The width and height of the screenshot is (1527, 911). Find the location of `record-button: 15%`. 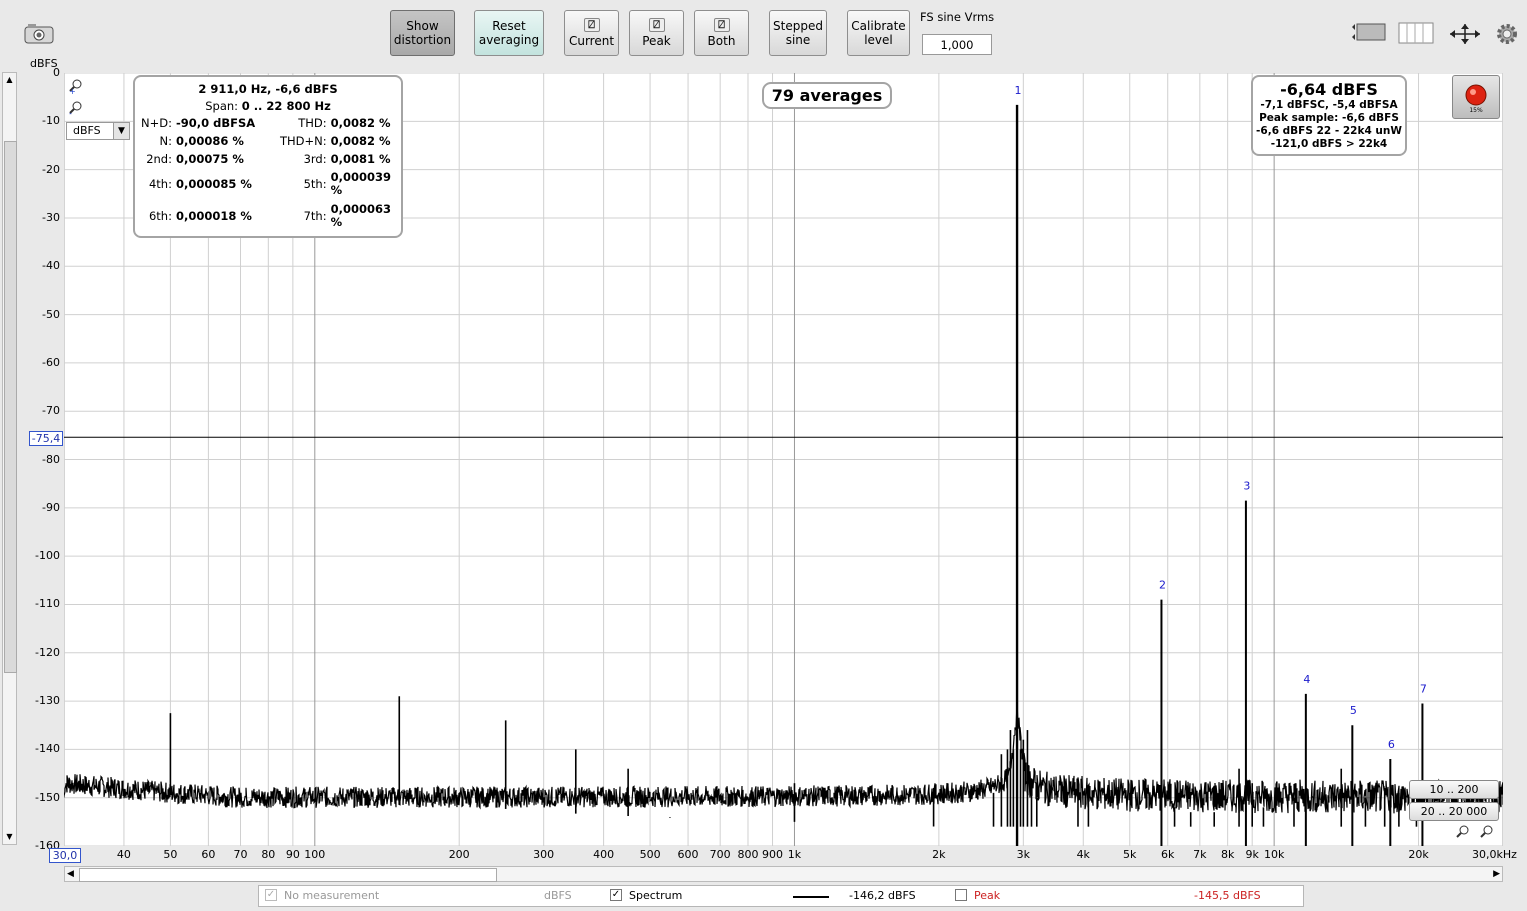

record-button: 15% is located at coordinates (1476, 97).